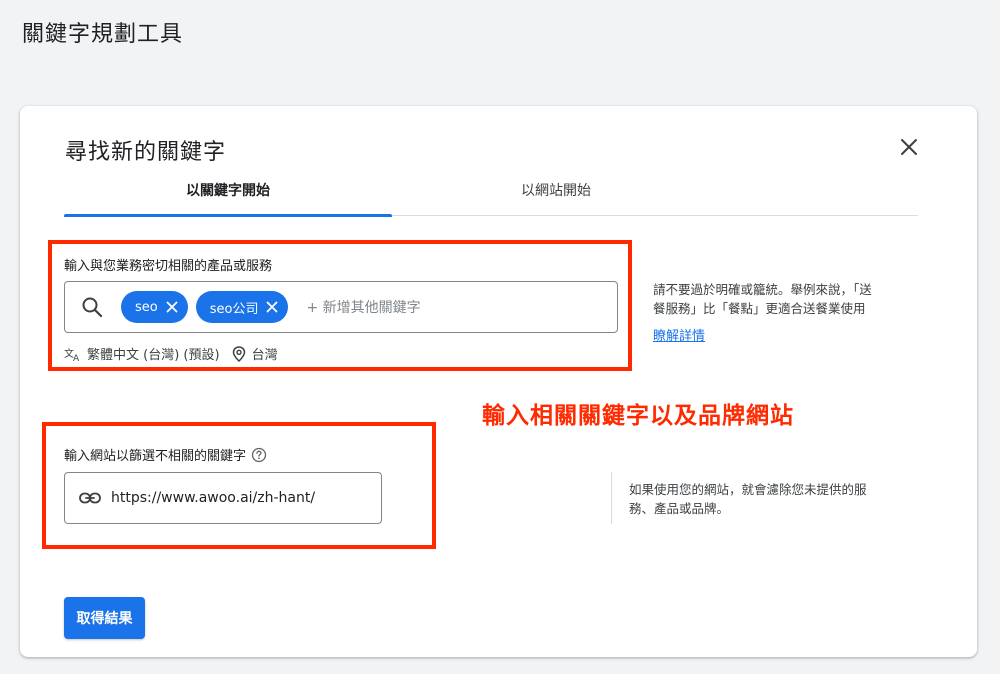 Image resolution: width=1000 pixels, height=674 pixels. I want to click on website-help-line: 如果使用您的網站，就會濾除您未提供的服, so click(748, 489).